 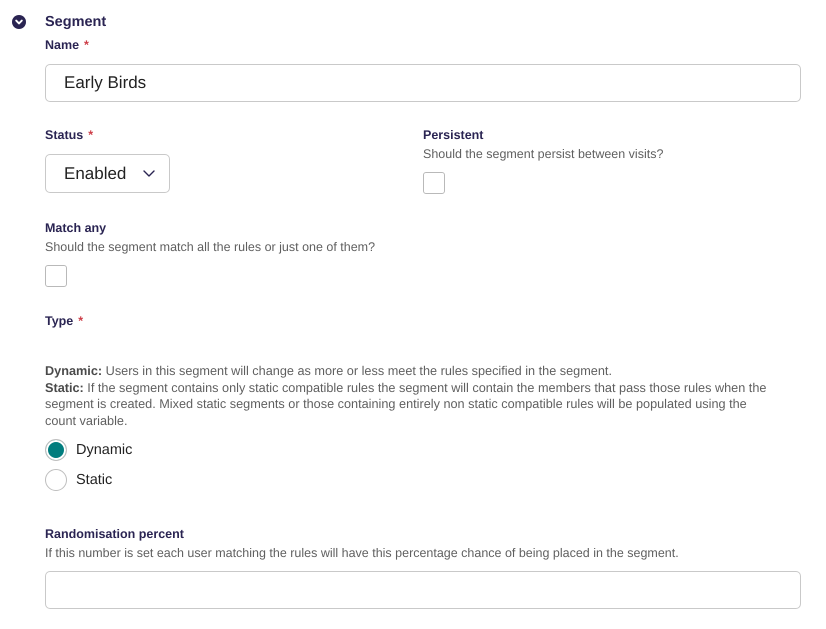 What do you see at coordinates (107, 173) in the screenshot?
I see `status-select: Enabled` at bounding box center [107, 173].